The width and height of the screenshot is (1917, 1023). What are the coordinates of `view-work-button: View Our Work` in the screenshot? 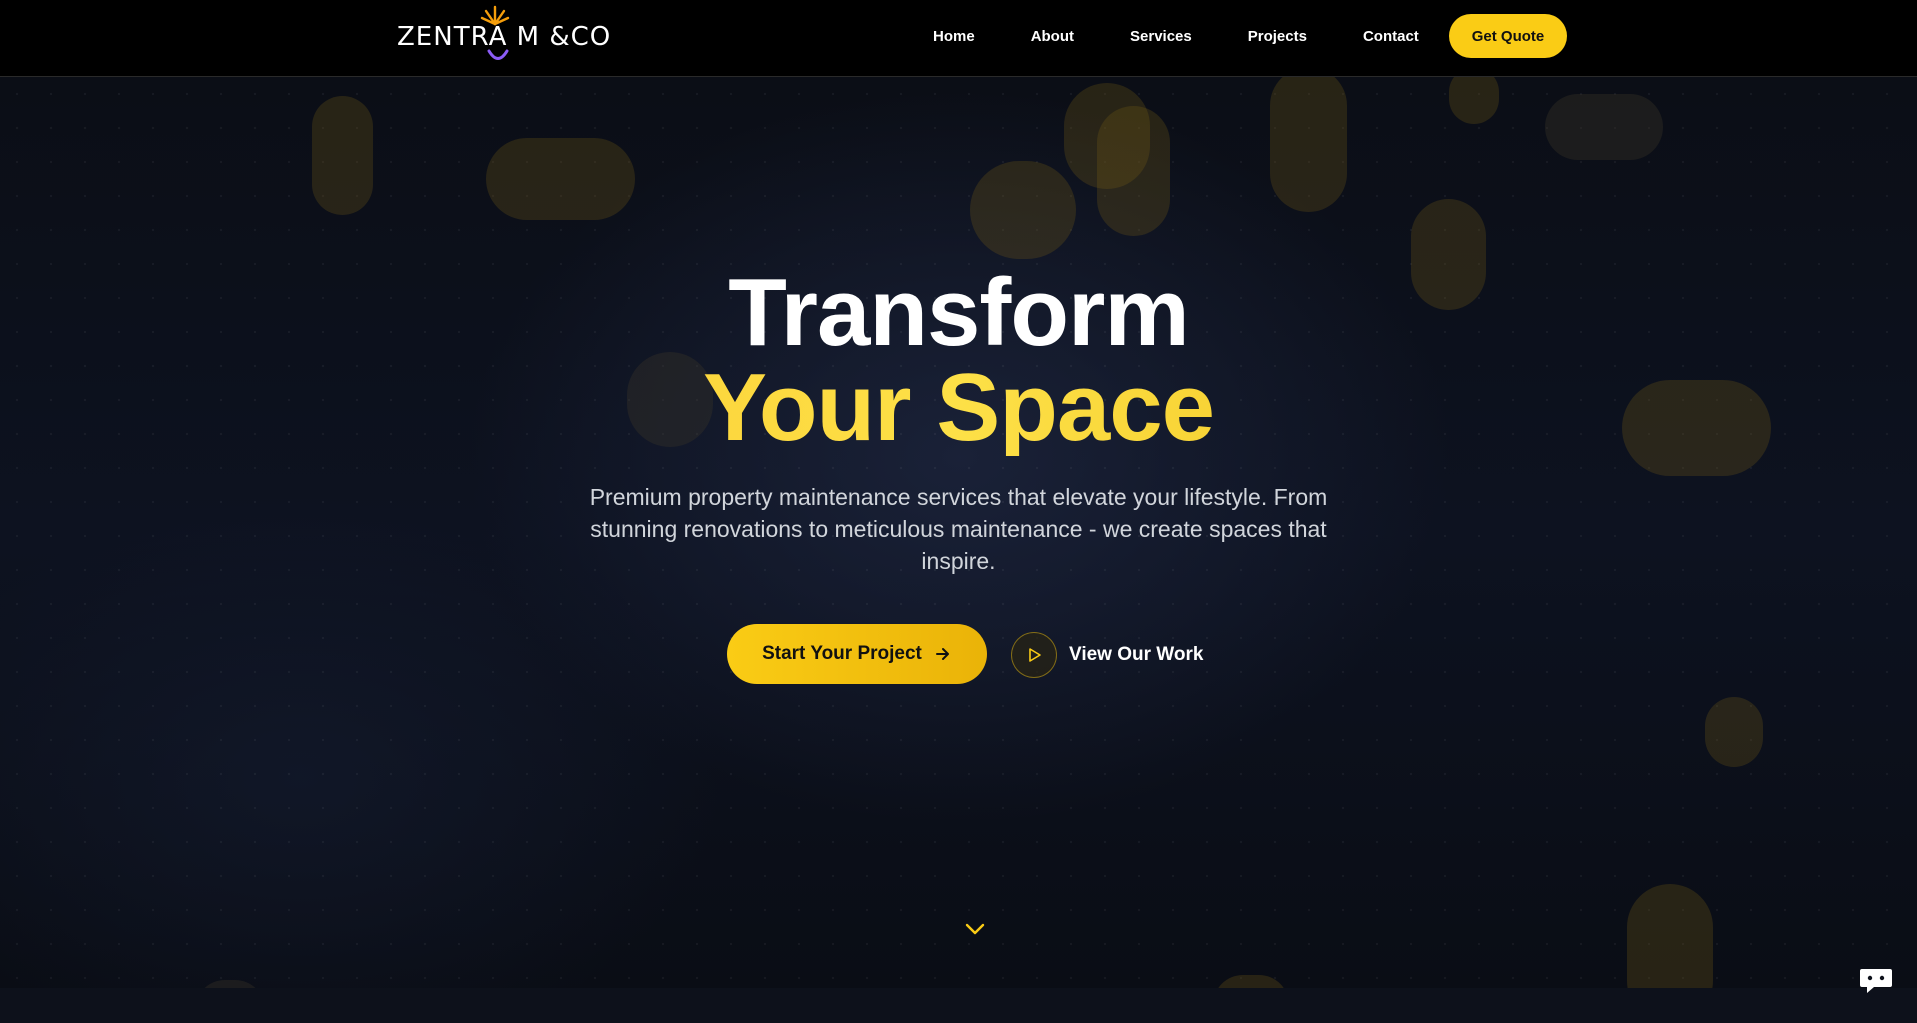 It's located at (1107, 655).